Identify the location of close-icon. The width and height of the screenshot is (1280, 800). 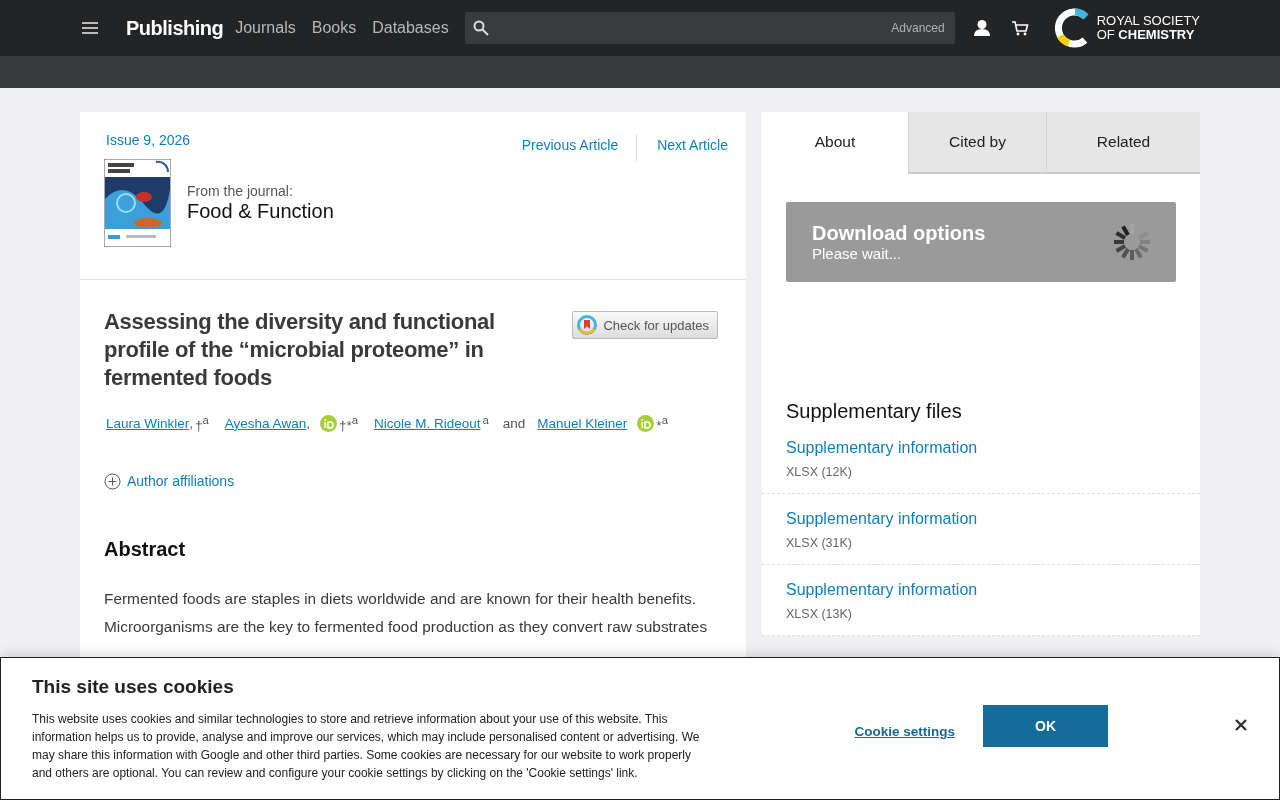
(1241, 725).